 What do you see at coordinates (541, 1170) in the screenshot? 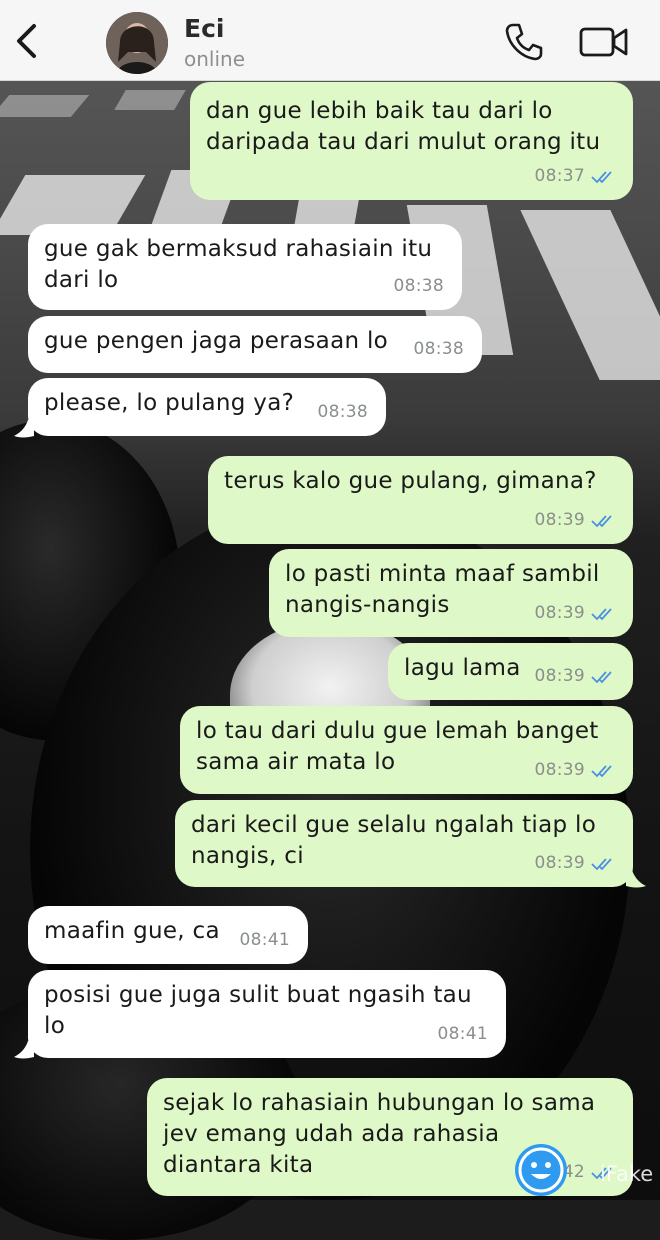
I see `smiley-face-icon` at bounding box center [541, 1170].